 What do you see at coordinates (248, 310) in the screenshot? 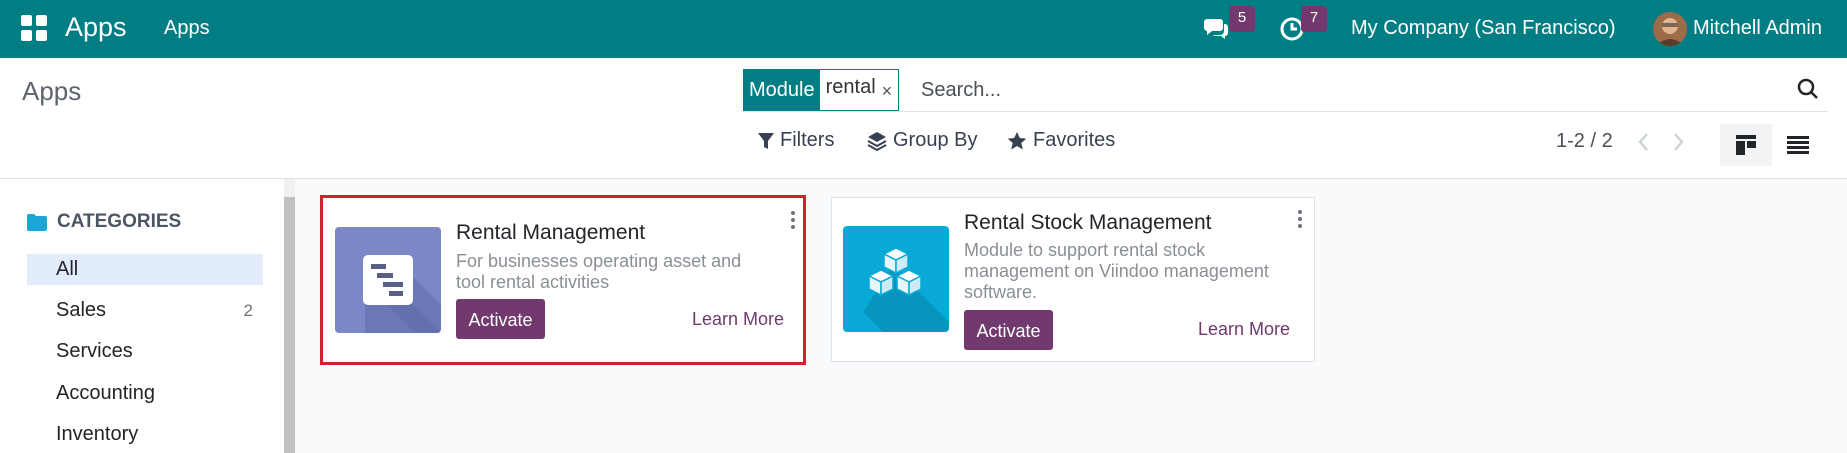
I see `sidebar-item-count: 2` at bounding box center [248, 310].